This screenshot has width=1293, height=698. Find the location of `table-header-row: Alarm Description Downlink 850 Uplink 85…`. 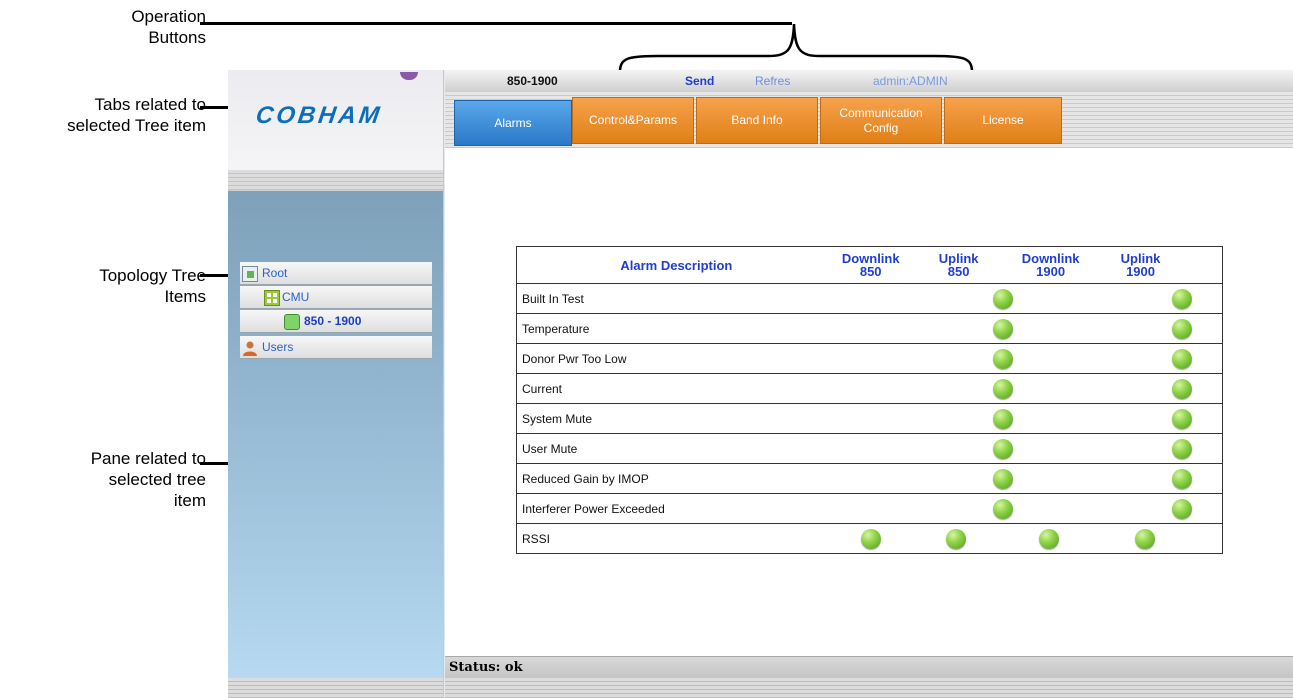

table-header-row: Alarm Description Downlink 850 Uplink 85… is located at coordinates (869, 265).